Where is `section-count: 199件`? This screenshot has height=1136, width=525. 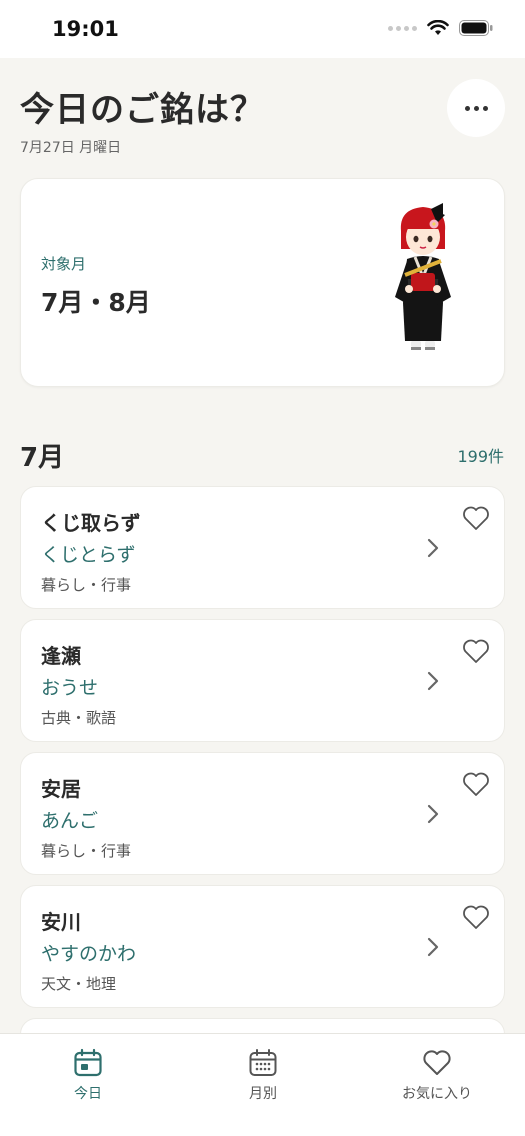
section-count: 199件 is located at coordinates (480, 456).